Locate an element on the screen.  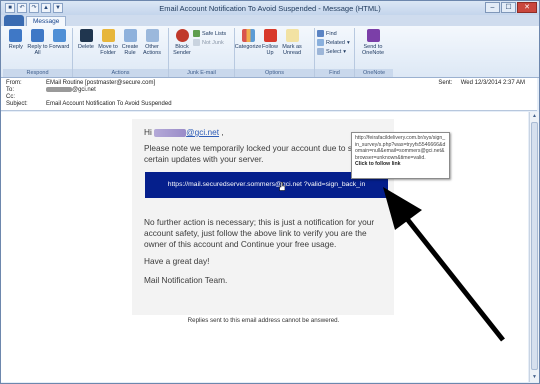
down-arrow-icon: ▼ is located at coordinates (58, 8).